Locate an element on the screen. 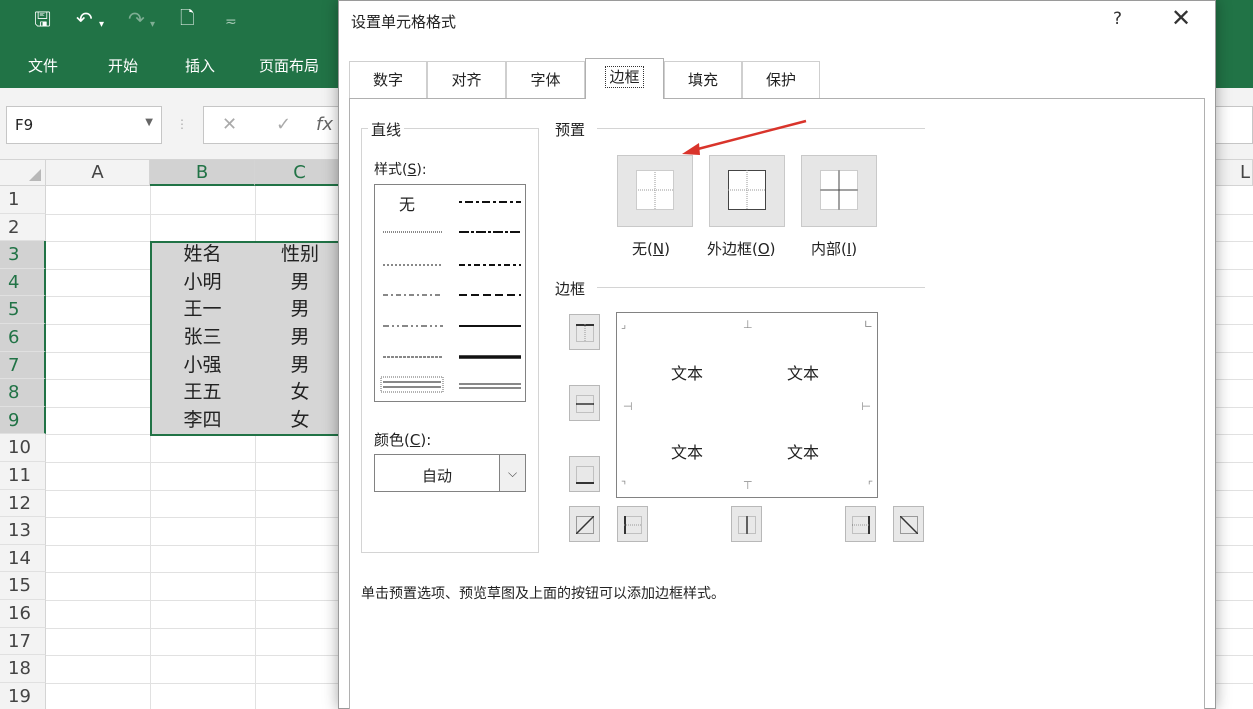 The height and width of the screenshot is (709, 1253). border-top-button is located at coordinates (584, 332).